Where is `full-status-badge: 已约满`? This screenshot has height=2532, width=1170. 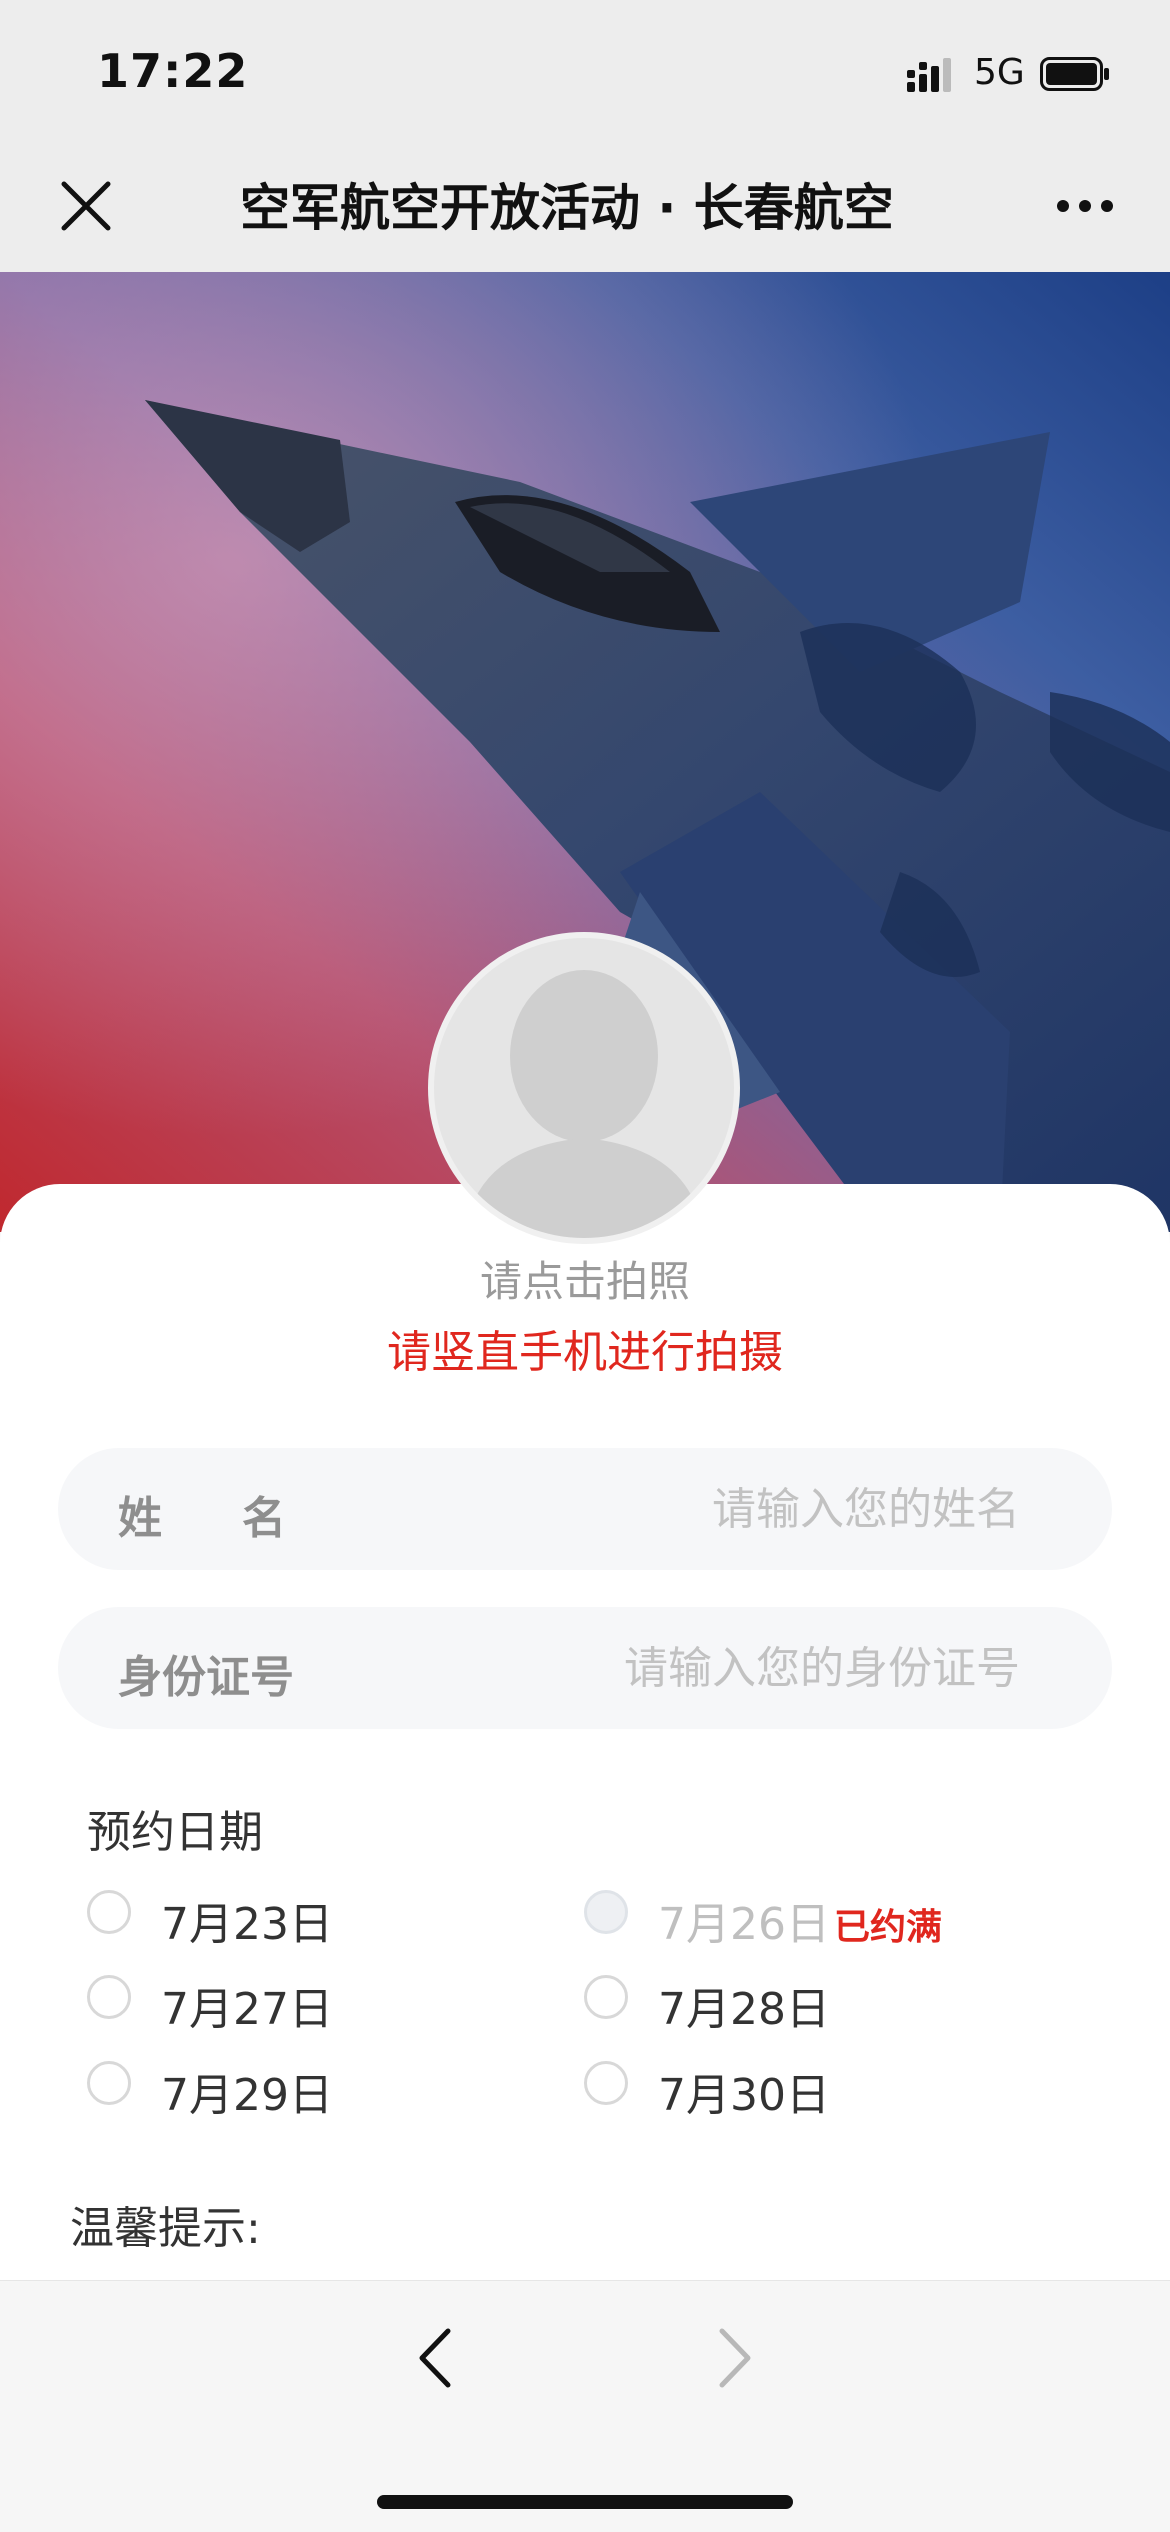 full-status-badge: 已约满 is located at coordinates (888, 1927).